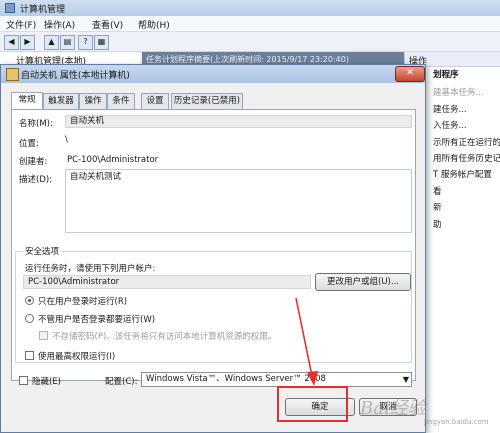  What do you see at coordinates (23, 380) in the screenshot?
I see `hidden-checkbox` at bounding box center [23, 380].